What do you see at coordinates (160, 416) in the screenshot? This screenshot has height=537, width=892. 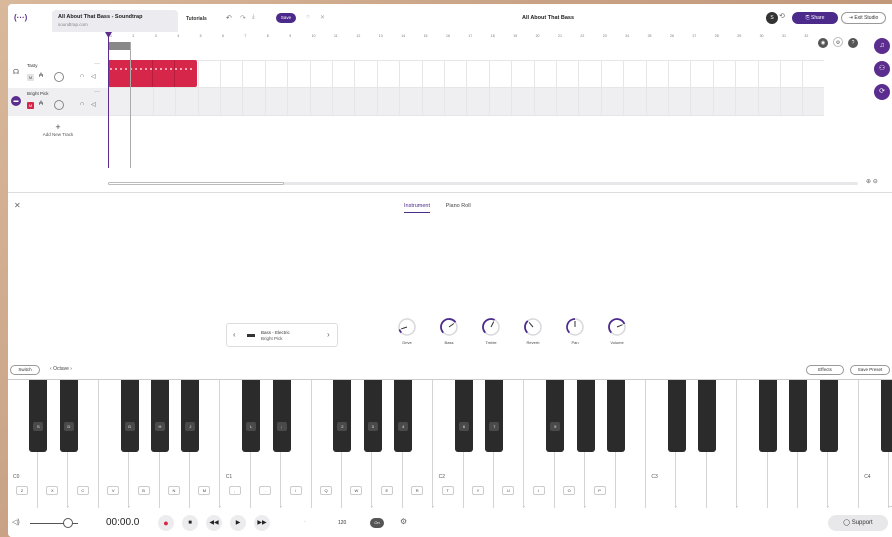 I see `black-key: H` at bounding box center [160, 416].